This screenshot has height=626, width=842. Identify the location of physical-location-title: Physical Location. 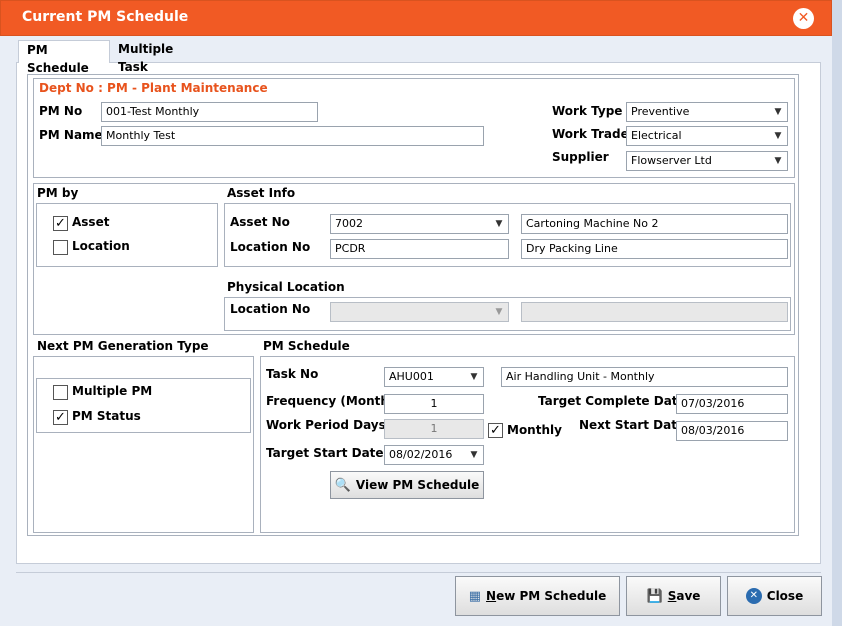
(286, 287).